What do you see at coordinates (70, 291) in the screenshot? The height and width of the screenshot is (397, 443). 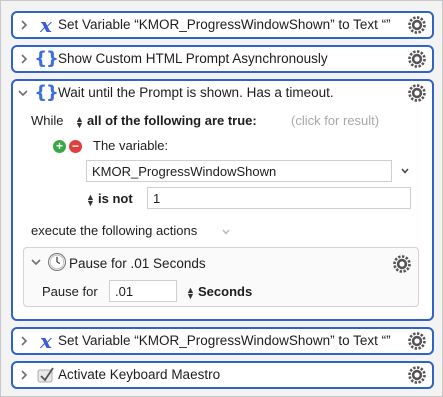 I see `pause-for-label: Pause for` at bounding box center [70, 291].